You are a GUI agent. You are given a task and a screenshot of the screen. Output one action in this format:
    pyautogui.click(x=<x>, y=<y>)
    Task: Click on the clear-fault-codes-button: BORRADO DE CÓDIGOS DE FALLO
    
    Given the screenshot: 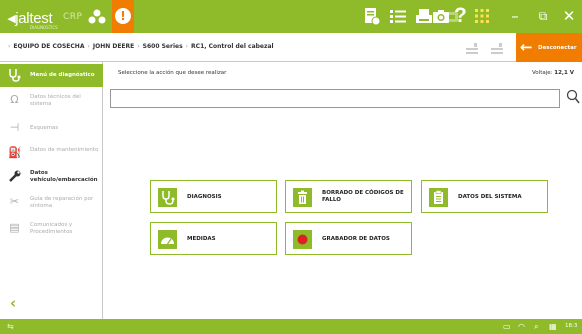 What is the action you would take?
    pyautogui.click(x=348, y=196)
    